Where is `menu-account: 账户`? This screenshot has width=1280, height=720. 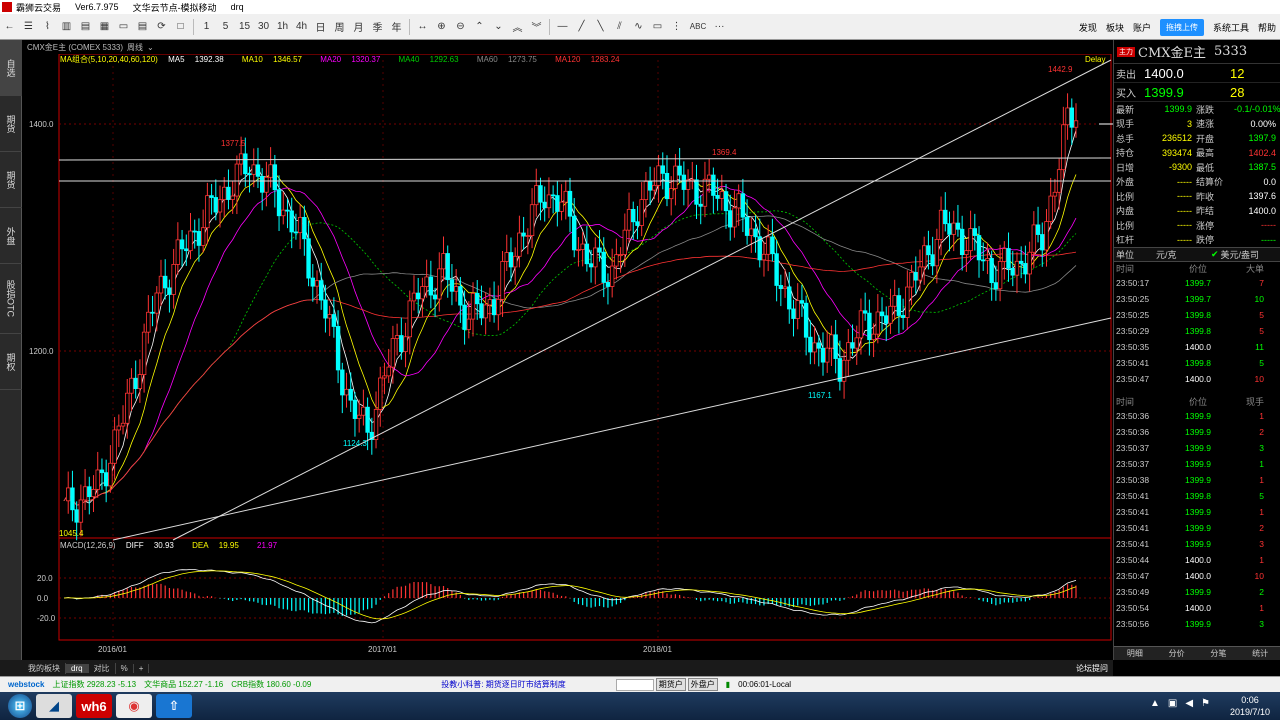 menu-account: 账户 is located at coordinates (1142, 27).